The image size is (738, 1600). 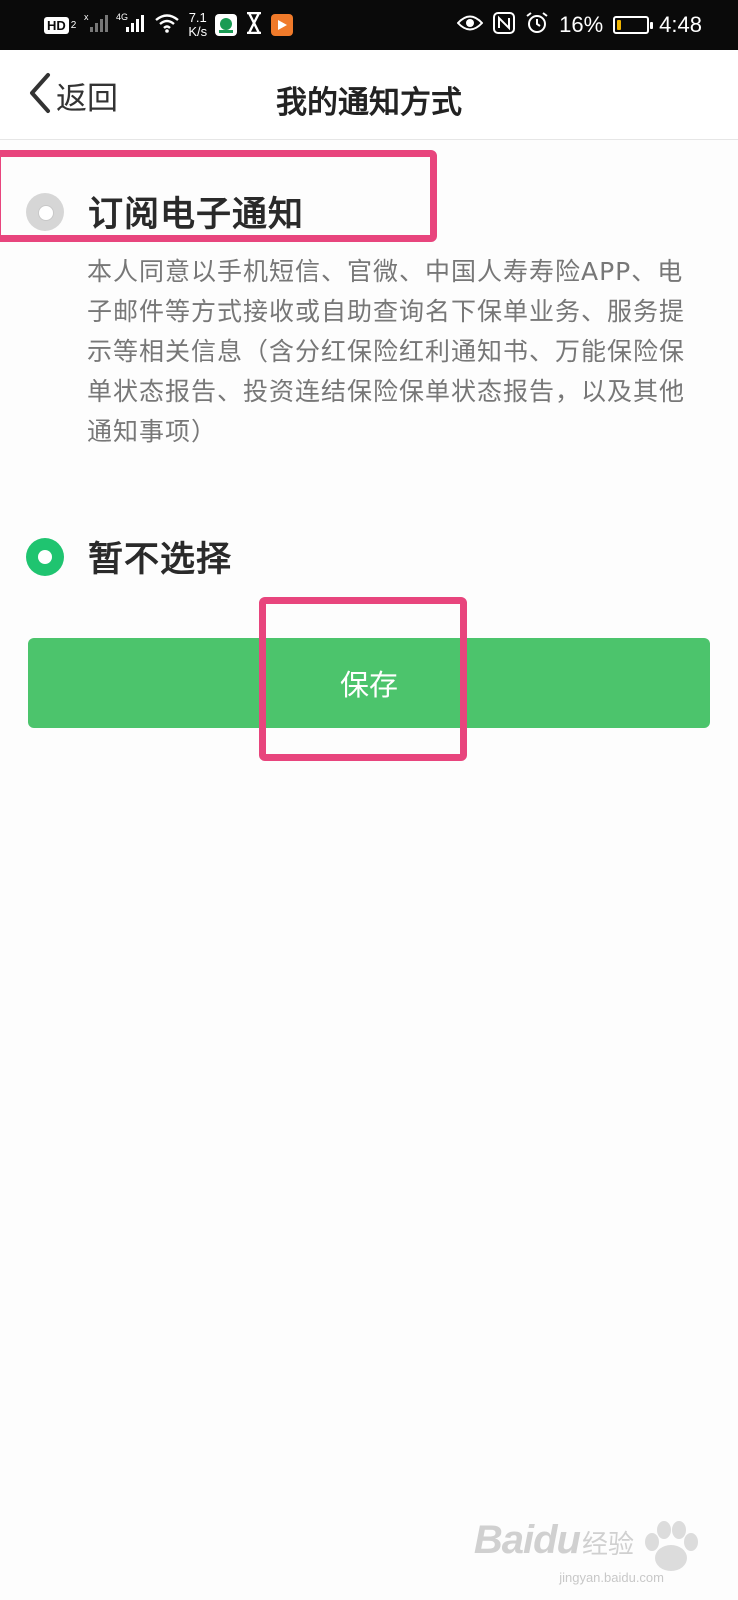 I want to click on watermark-logo: Baidu经验, so click(x=554, y=1540).